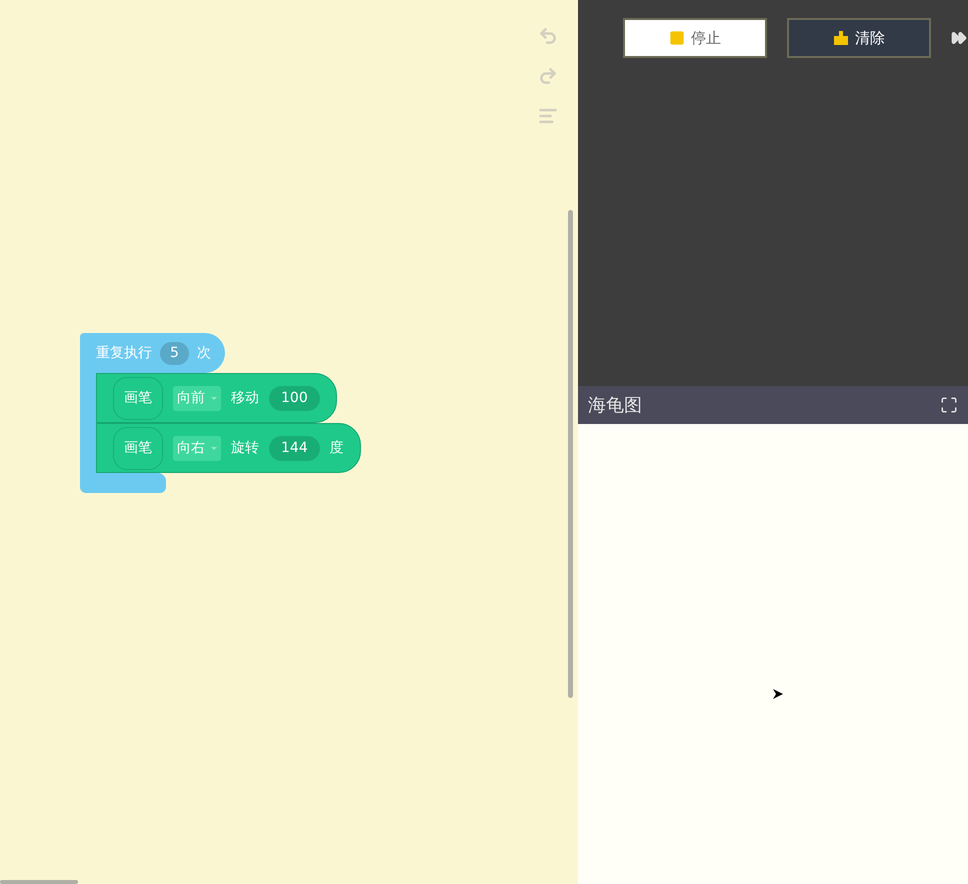  Describe the element at coordinates (294, 398) in the screenshot. I see `value-field: 100` at that location.